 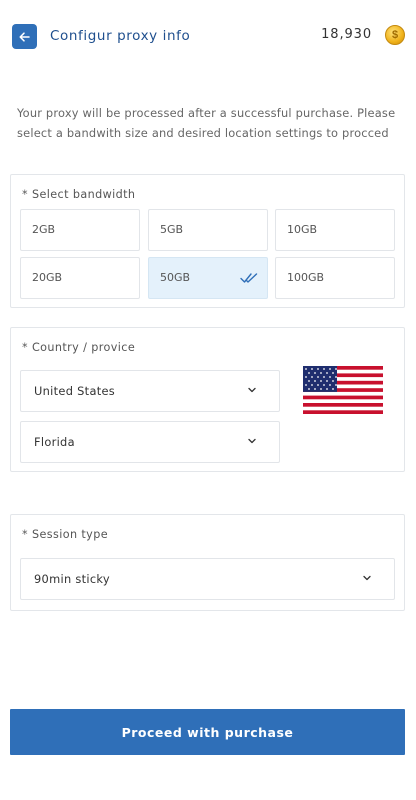 What do you see at coordinates (175, 277) in the screenshot?
I see `bandwidth-option-label: 50GB` at bounding box center [175, 277].